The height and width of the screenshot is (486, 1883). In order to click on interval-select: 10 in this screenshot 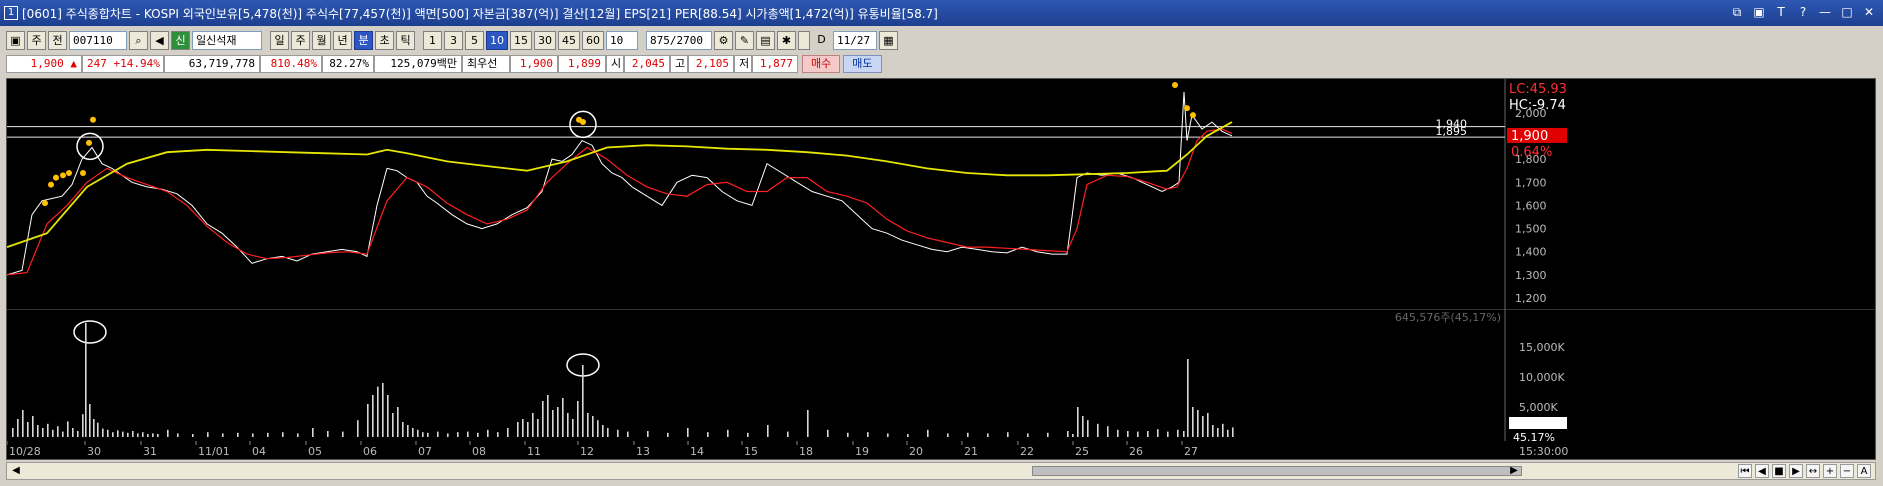, I will do `click(622, 40)`.